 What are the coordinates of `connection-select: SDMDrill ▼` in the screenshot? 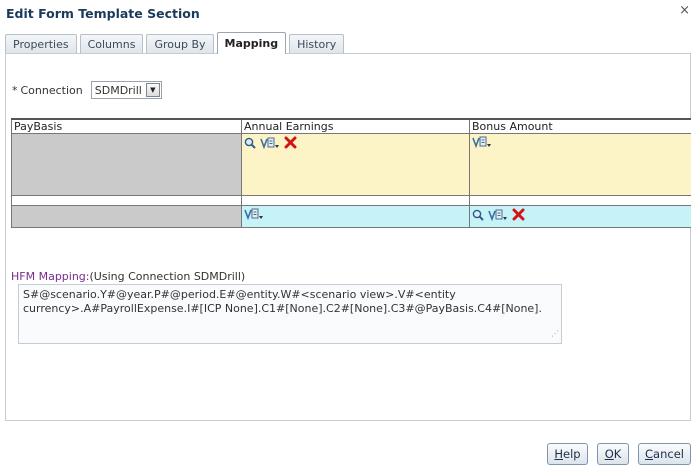 It's located at (126, 90).